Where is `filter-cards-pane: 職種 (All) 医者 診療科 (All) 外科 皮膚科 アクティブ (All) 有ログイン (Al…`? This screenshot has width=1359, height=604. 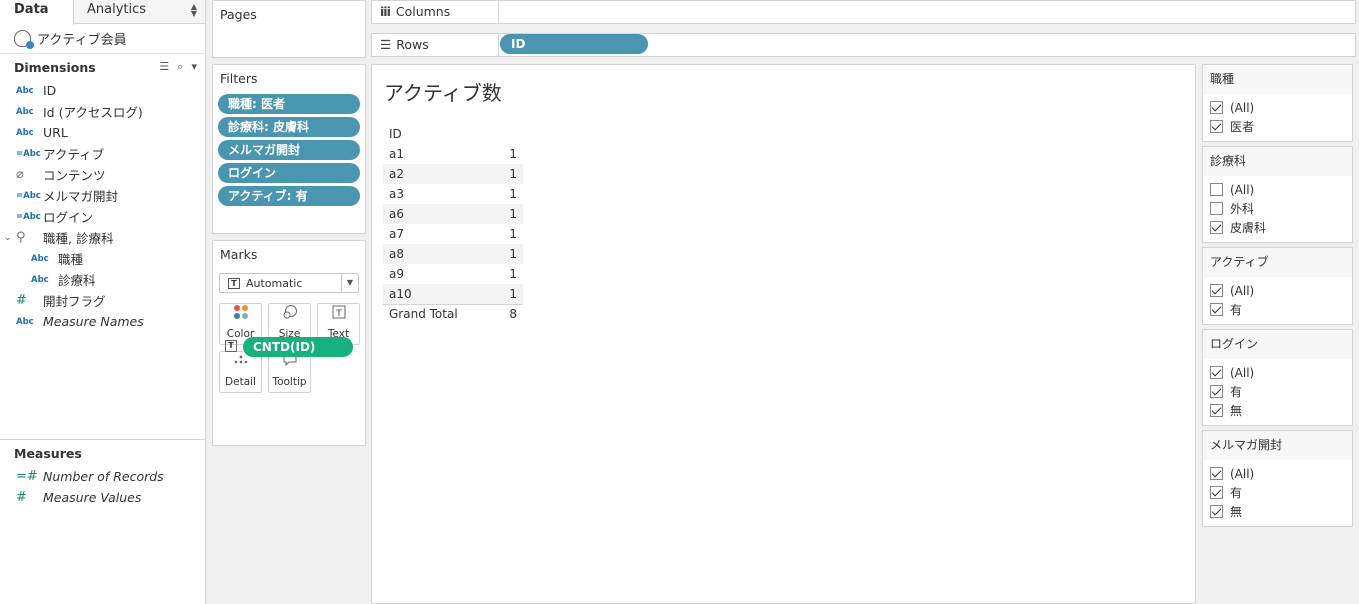
filter-cards-pane: 職種 (All) 医者 診療科 (All) 外科 皮膚科 アクティブ (All) 有ログイン (Al… is located at coordinates (1277, 334).